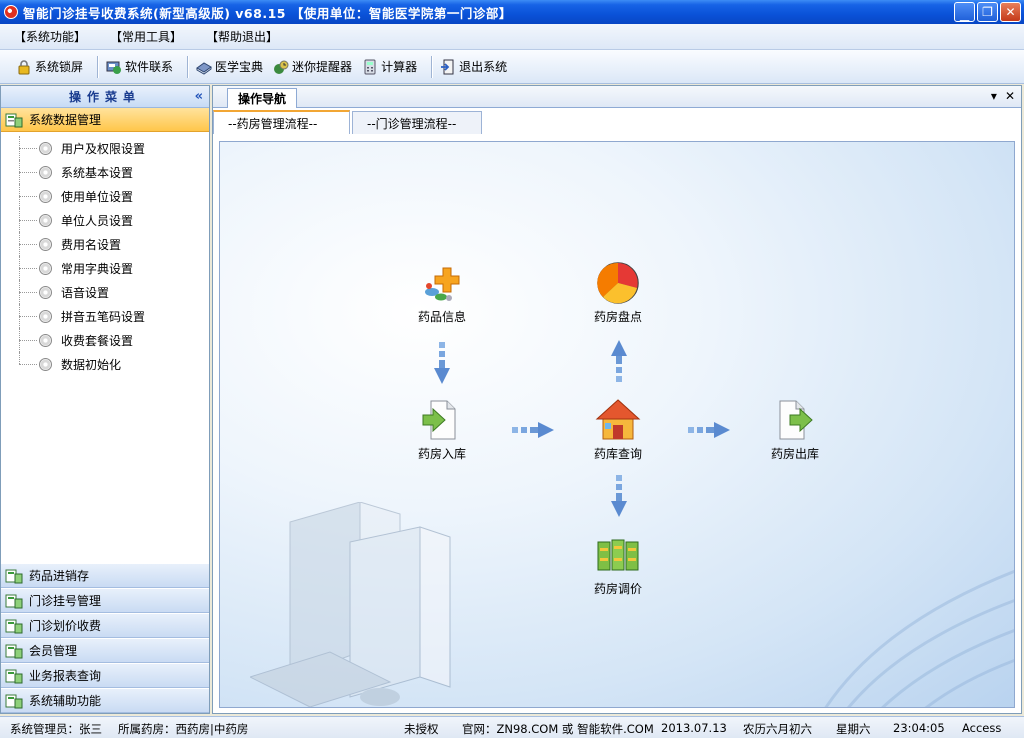 This screenshot has width=1024, height=738. I want to click on menu-help-exit: 【帮助退出】, so click(240, 36).